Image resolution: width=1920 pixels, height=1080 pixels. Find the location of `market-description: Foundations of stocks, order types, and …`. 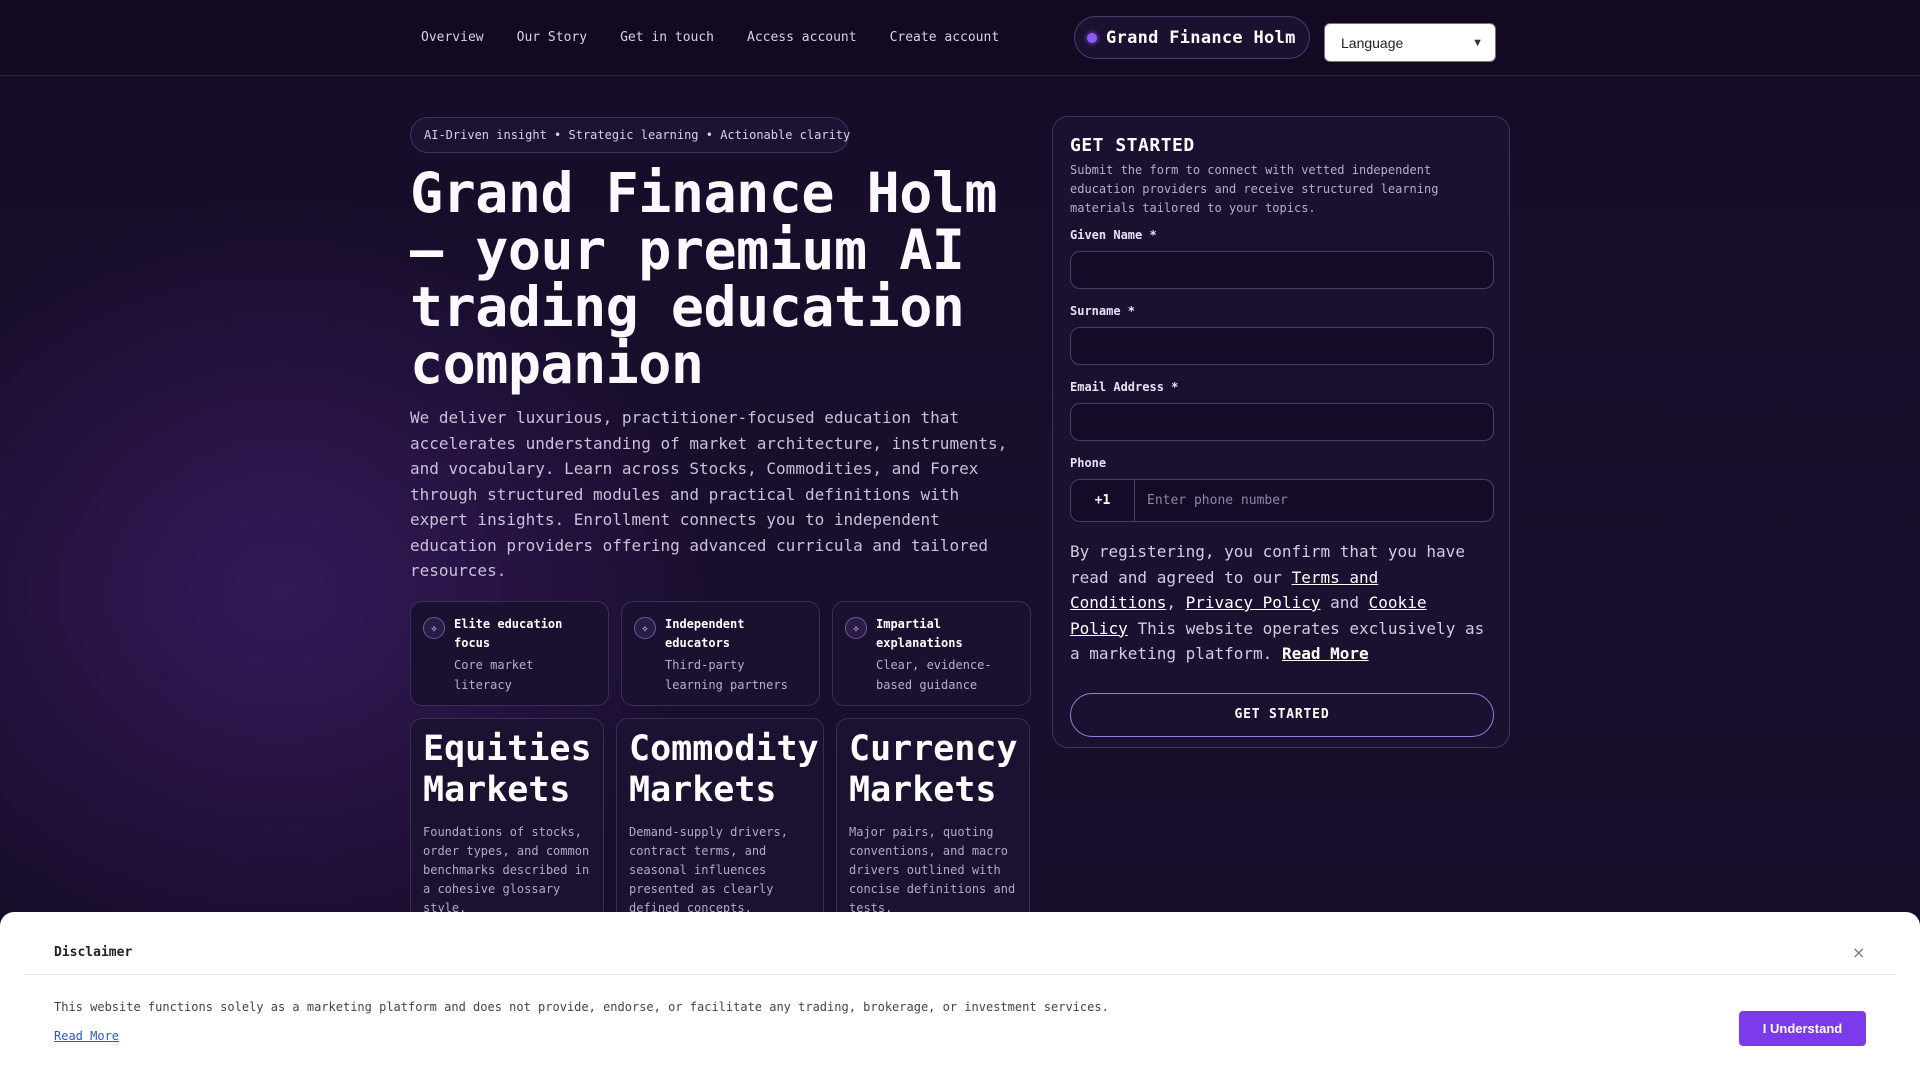

market-description: Foundations of stocks, order types, and … is located at coordinates (506, 870).